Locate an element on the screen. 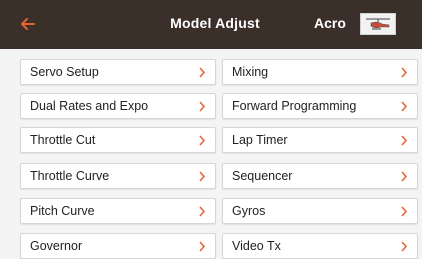 Image resolution: width=422 pixels, height=259 pixels. menu-item-label: Forward Programming is located at coordinates (294, 106).